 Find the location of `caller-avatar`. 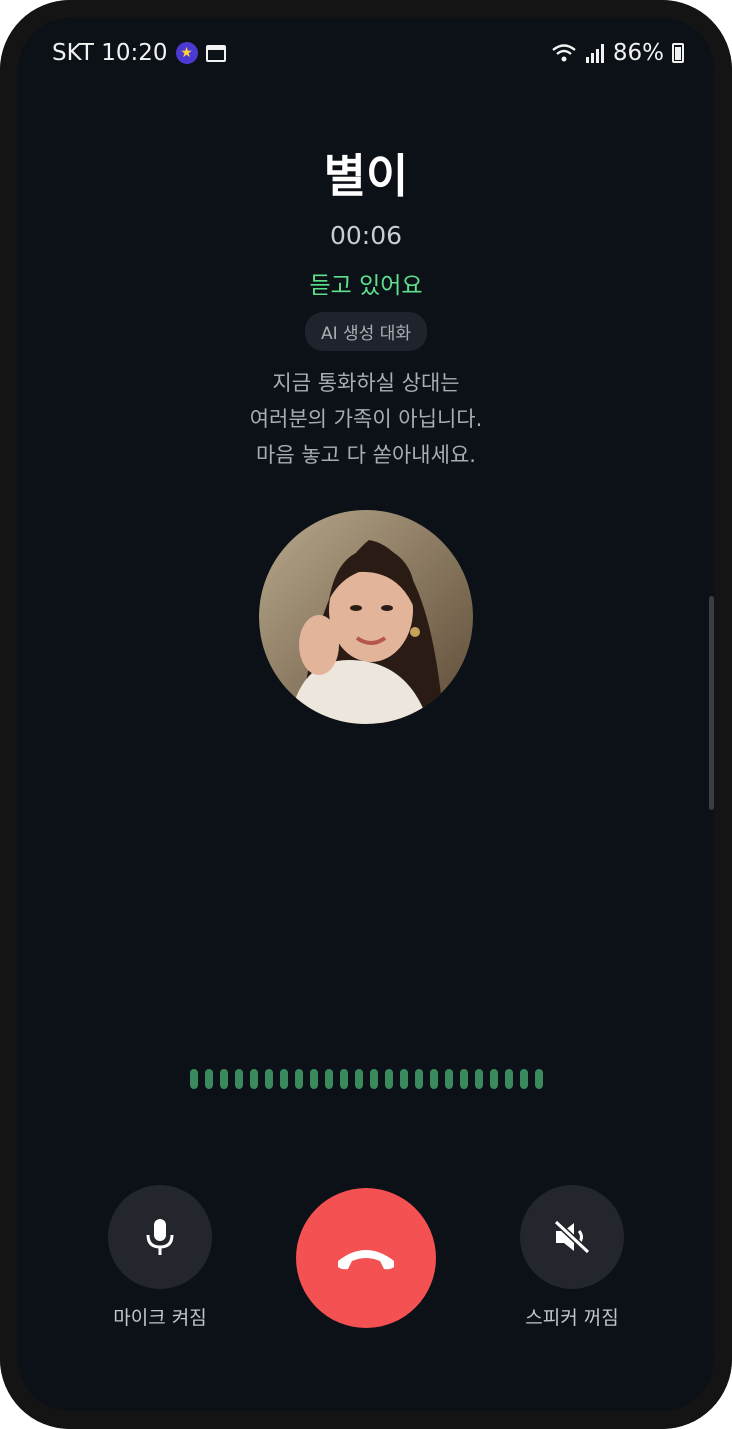

caller-avatar is located at coordinates (366, 617).